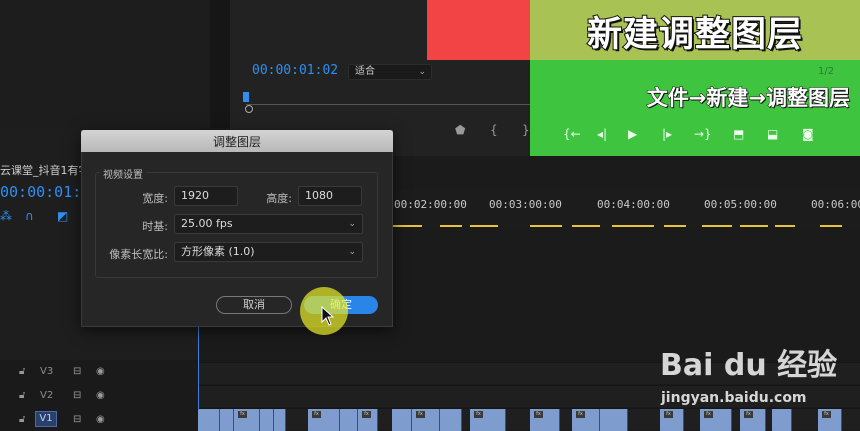 This screenshot has width=860, height=431. Describe the element at coordinates (740, 204) in the screenshot. I see `ruler-label: 00:05:00:00` at that location.